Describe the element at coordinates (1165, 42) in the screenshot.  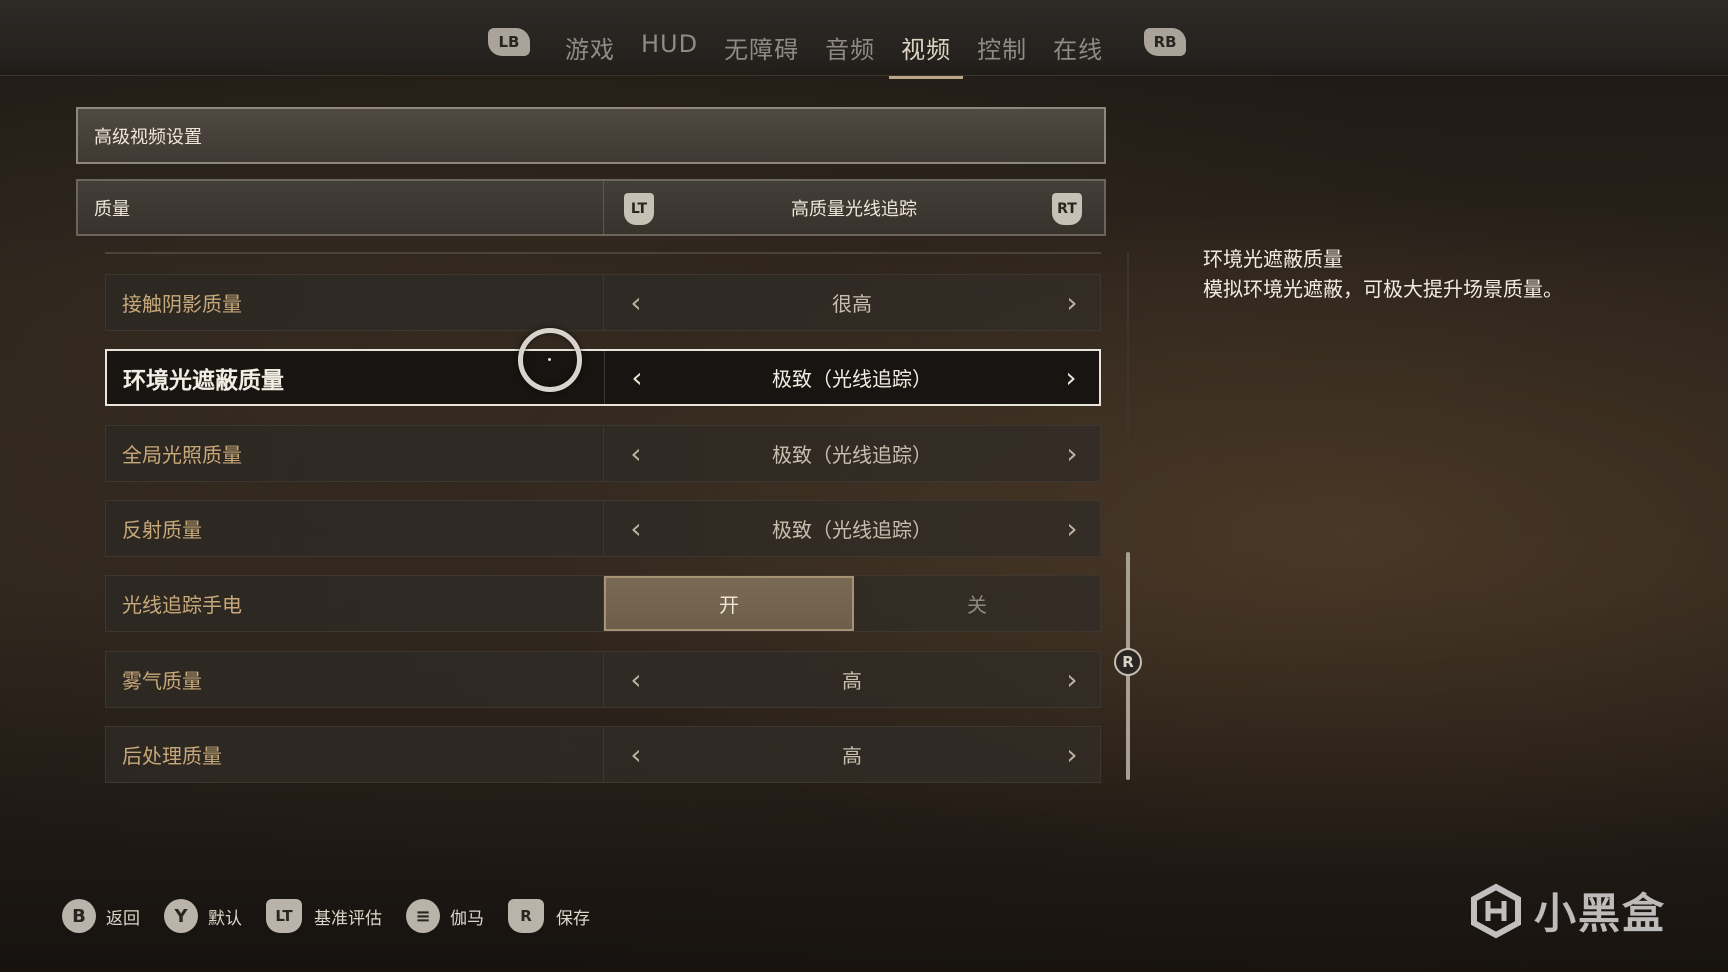
I see `rb-bumper-icon: RB` at that location.